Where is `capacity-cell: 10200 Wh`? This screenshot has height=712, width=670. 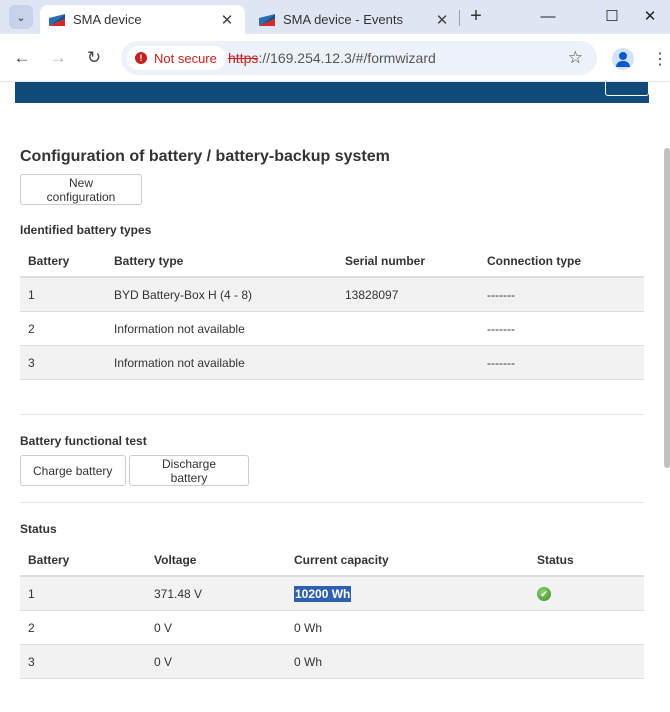
capacity-cell: 10200 Wh is located at coordinates (323, 594).